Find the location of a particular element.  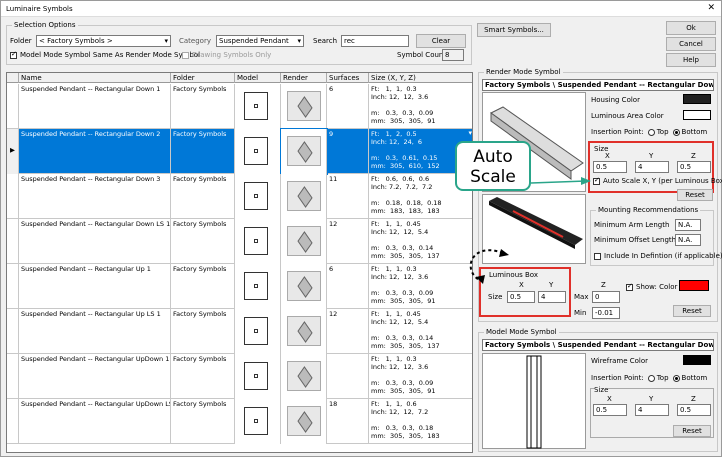

clear-button: Clear is located at coordinates (441, 41).